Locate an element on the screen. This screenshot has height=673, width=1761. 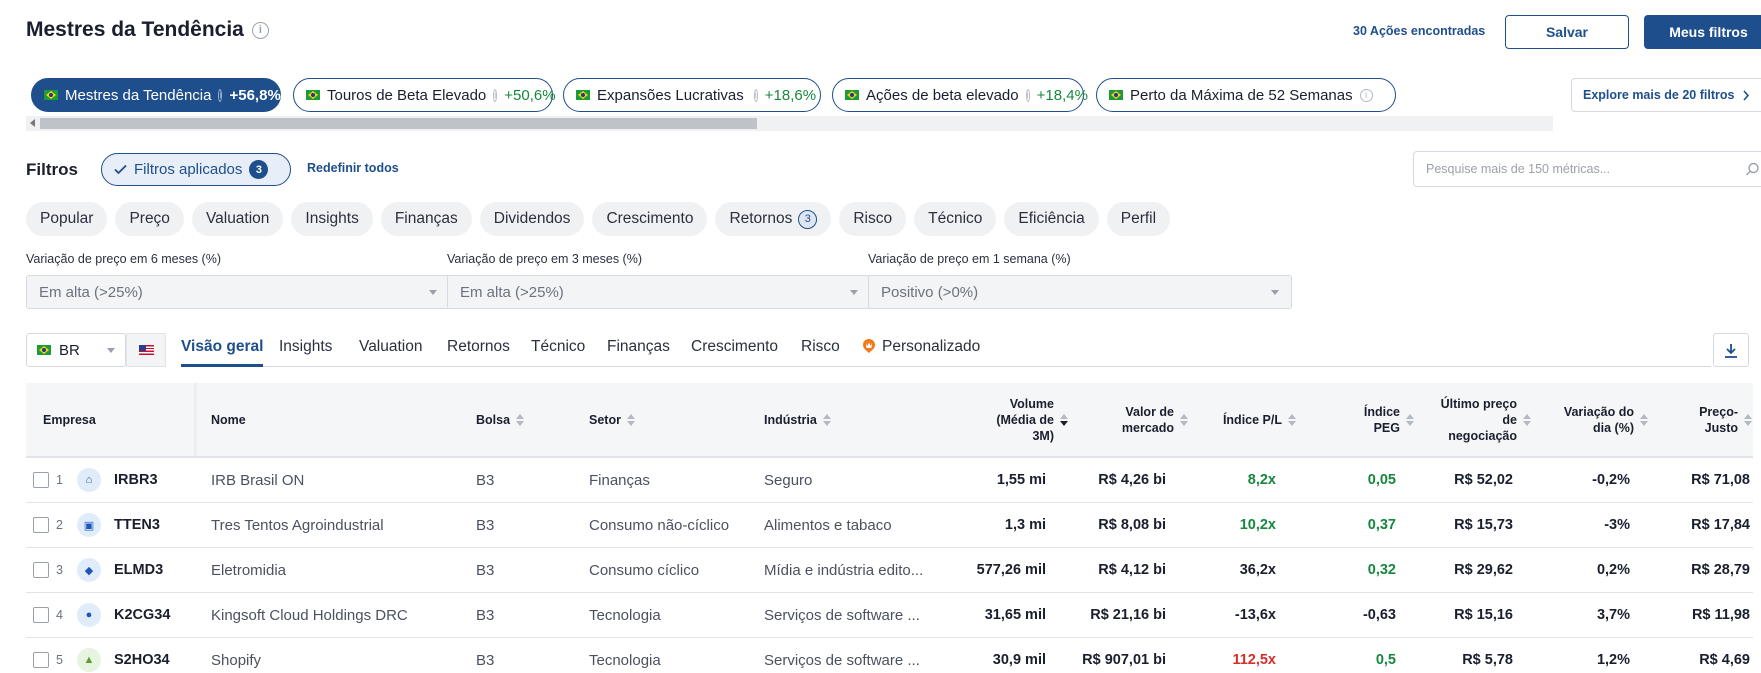
category-profile: Perfil is located at coordinates (1138, 219).